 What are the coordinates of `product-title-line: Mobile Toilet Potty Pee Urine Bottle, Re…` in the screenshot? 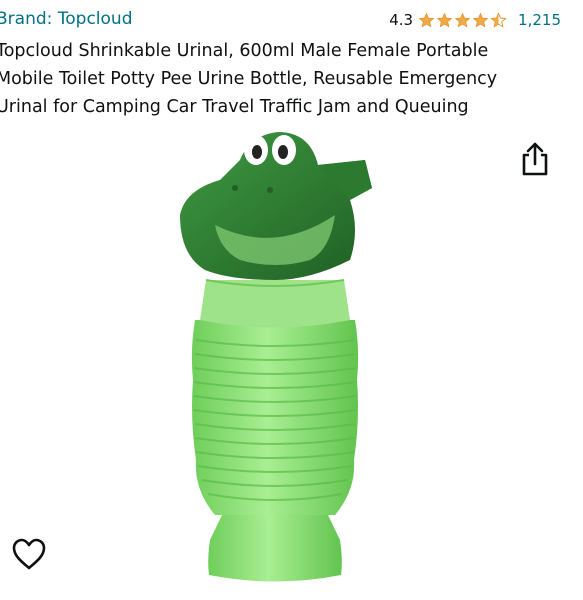 It's located at (249, 79).